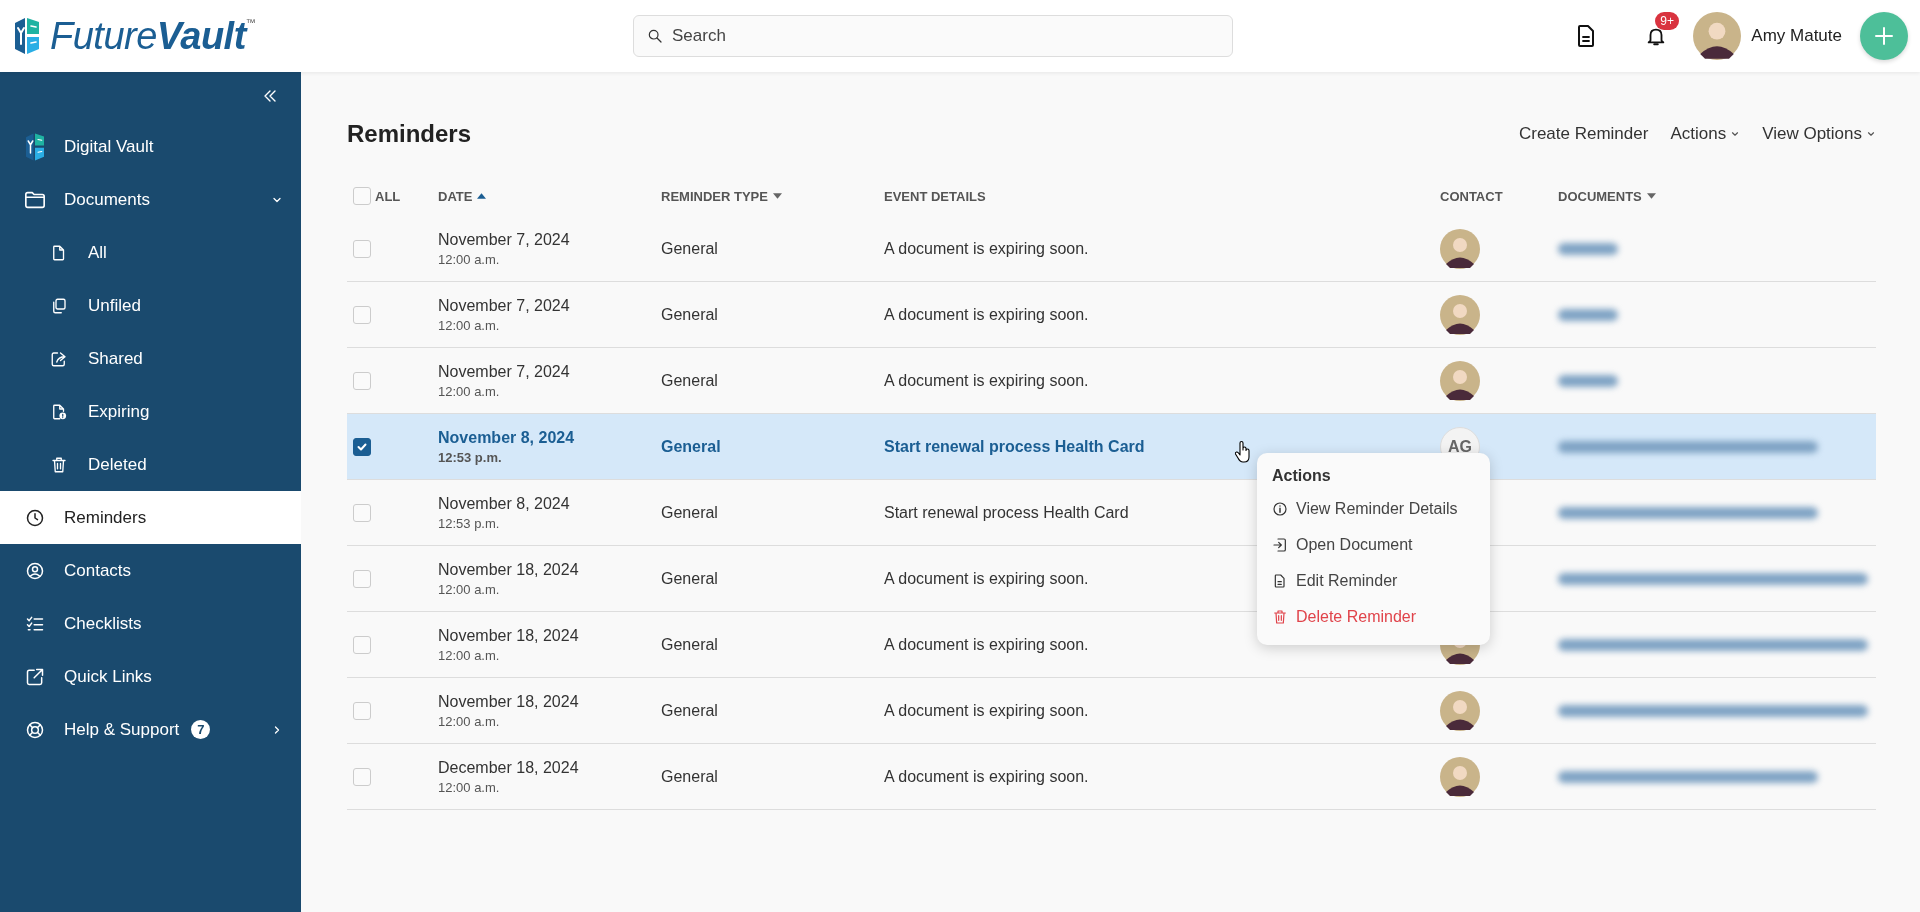  I want to click on column-header: DATE, so click(455, 196).